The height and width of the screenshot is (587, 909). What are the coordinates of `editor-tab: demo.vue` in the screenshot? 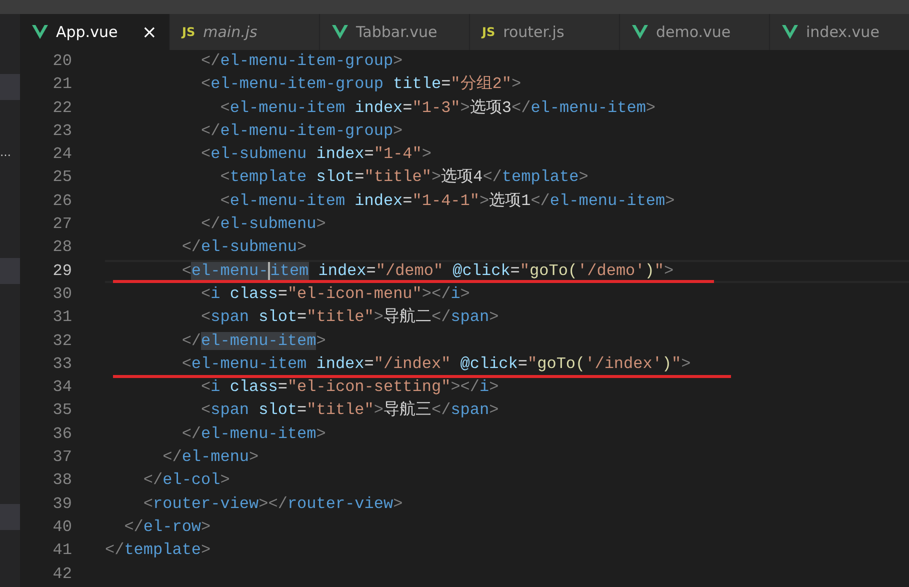 It's located at (695, 32).